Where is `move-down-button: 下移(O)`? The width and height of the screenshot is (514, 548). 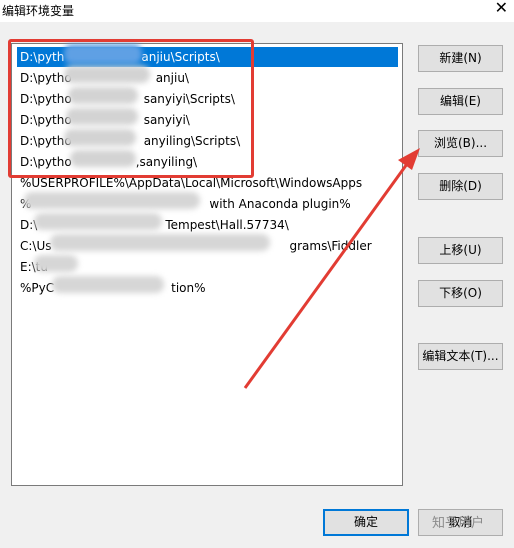 move-down-button: 下移(O) is located at coordinates (460, 293).